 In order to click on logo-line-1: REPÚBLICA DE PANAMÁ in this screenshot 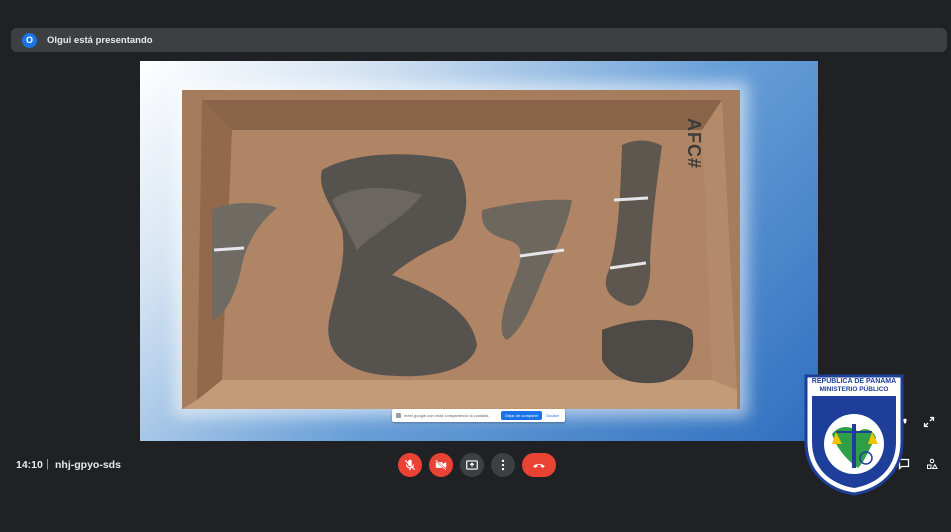, I will do `click(854, 381)`.